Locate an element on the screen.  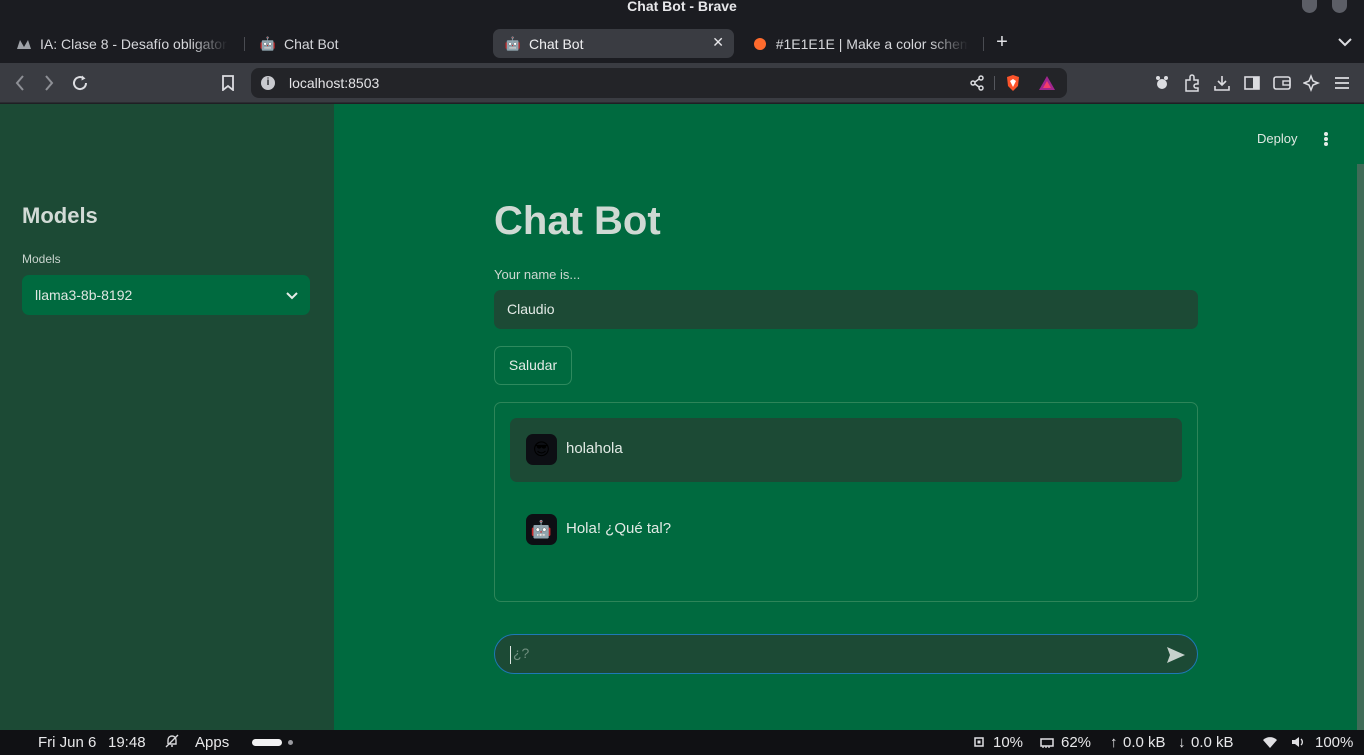
browser-toolbar: i localhost:8503 is located at coordinates (682, 83).